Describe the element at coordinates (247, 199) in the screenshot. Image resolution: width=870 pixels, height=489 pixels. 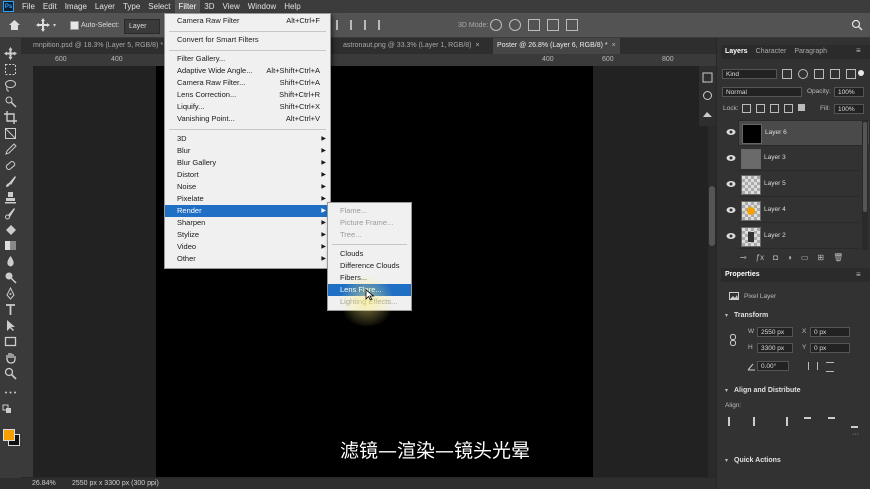
I see `filter-pixelate: Pixelate ▶` at that location.